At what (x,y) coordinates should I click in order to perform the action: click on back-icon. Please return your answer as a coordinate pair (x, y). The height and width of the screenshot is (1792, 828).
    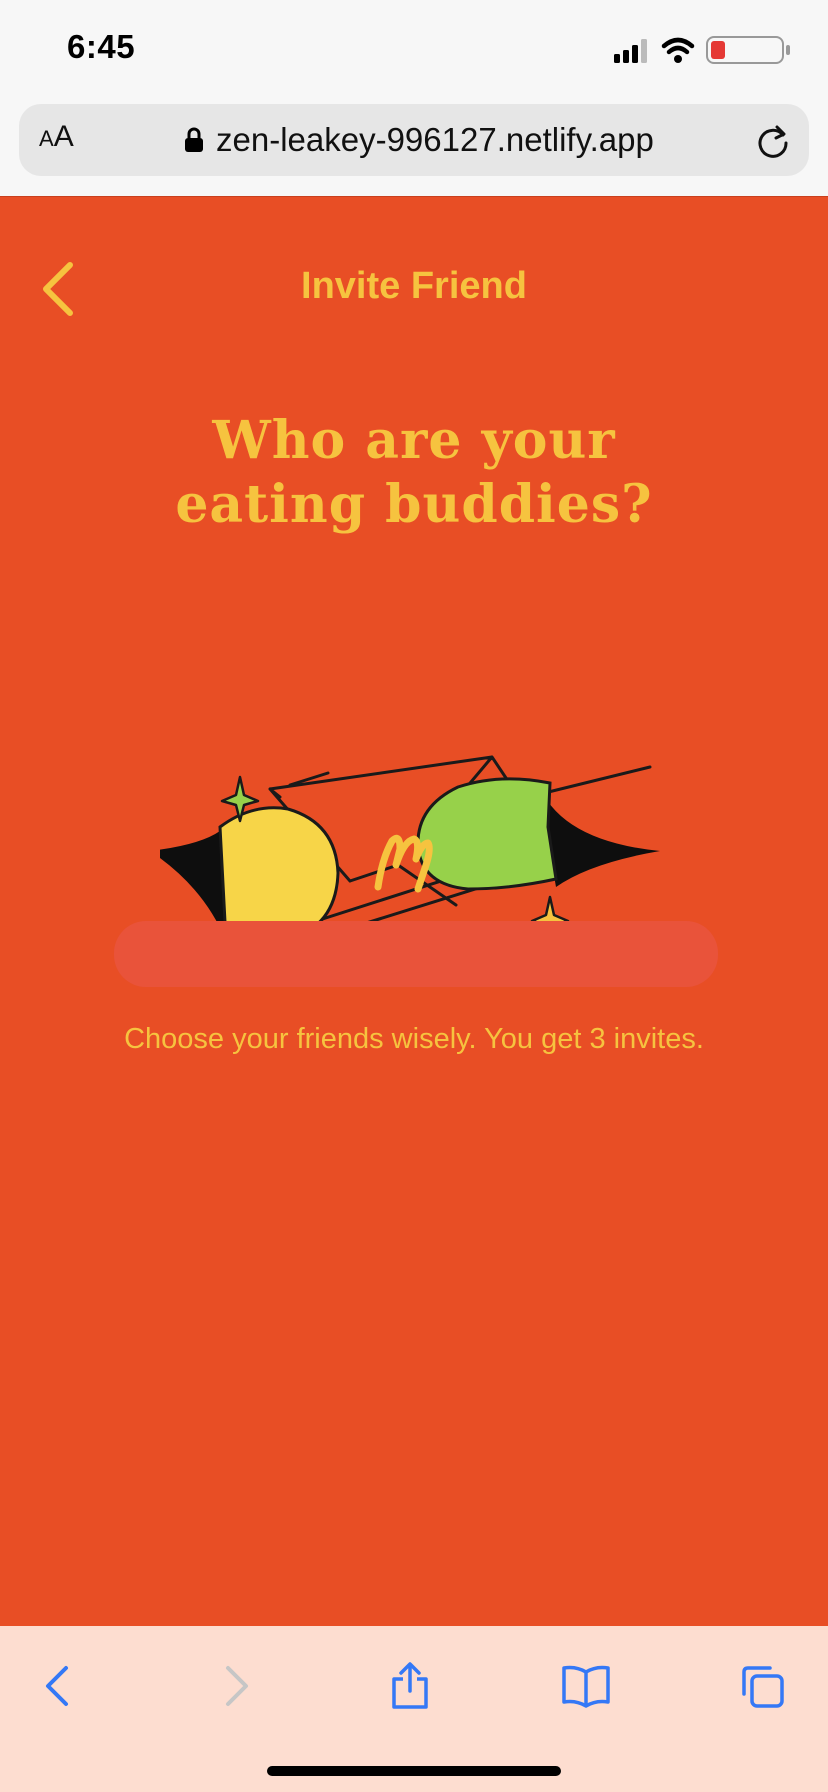
    Looking at the image, I should click on (57, 1686).